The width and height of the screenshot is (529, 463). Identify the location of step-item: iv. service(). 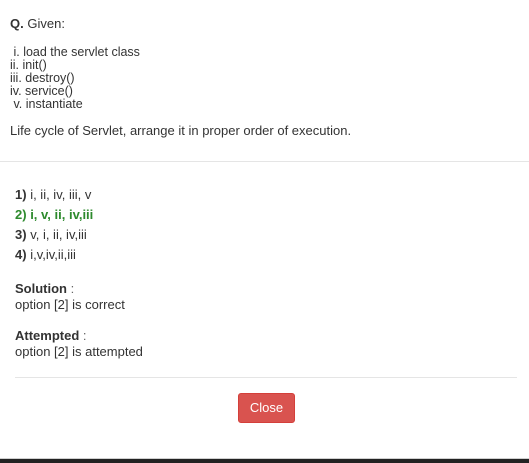
(41, 91).